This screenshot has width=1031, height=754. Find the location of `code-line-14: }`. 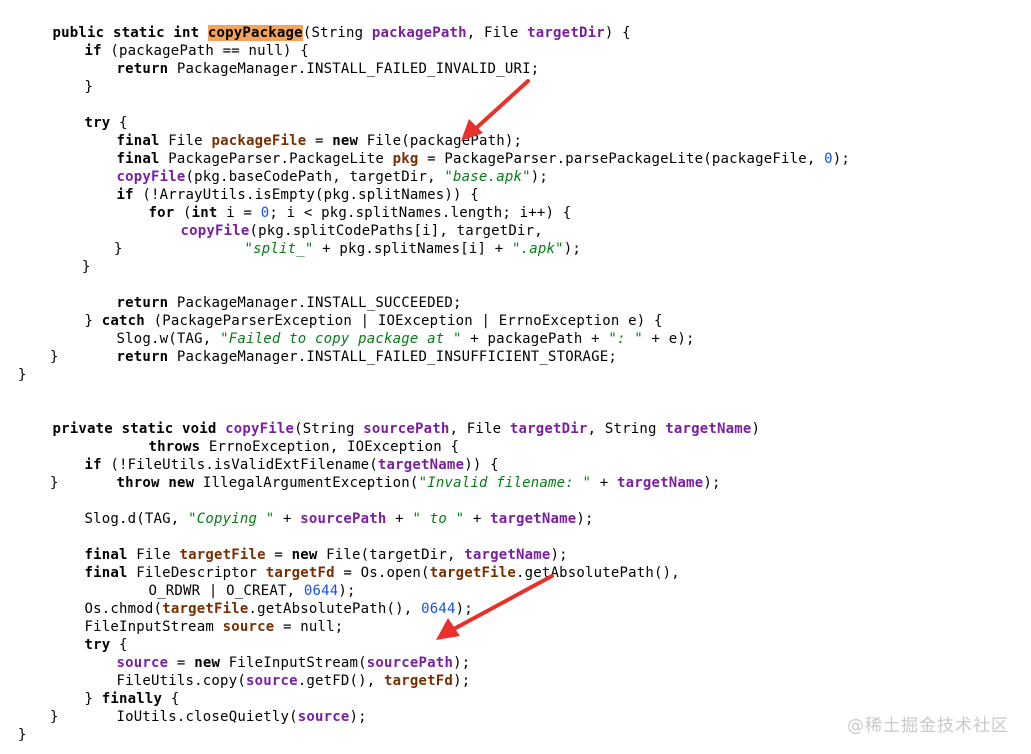

code-line-14: } is located at coordinates (118, 249).